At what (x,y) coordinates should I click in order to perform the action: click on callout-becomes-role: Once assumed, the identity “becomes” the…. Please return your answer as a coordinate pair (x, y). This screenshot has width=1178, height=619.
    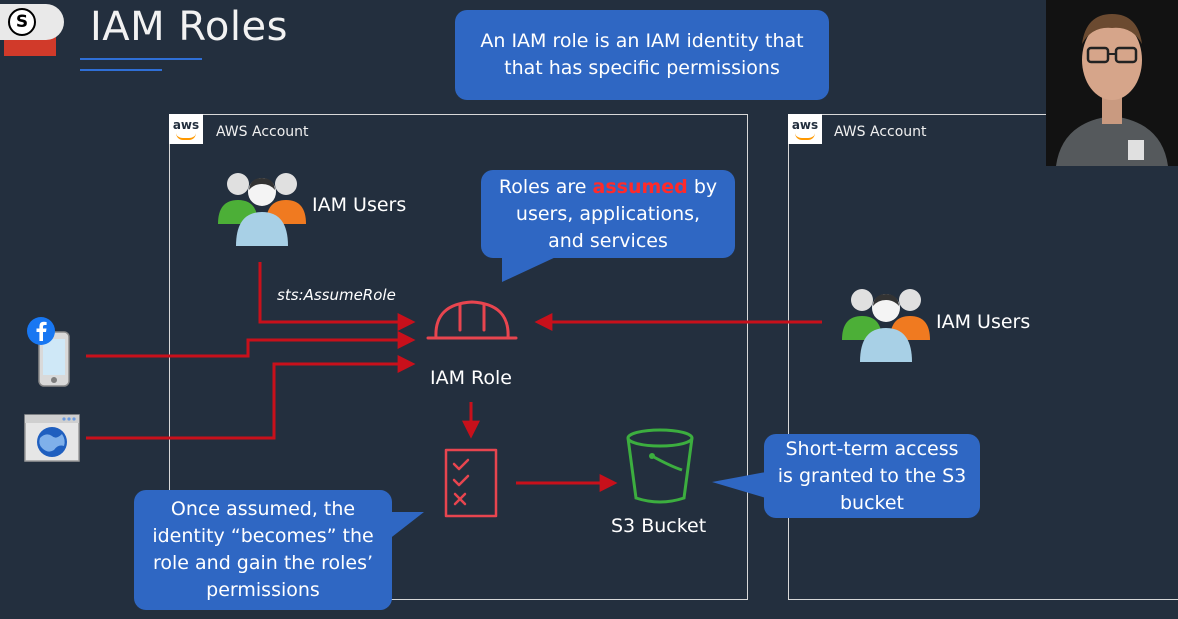
    Looking at the image, I should click on (263, 550).